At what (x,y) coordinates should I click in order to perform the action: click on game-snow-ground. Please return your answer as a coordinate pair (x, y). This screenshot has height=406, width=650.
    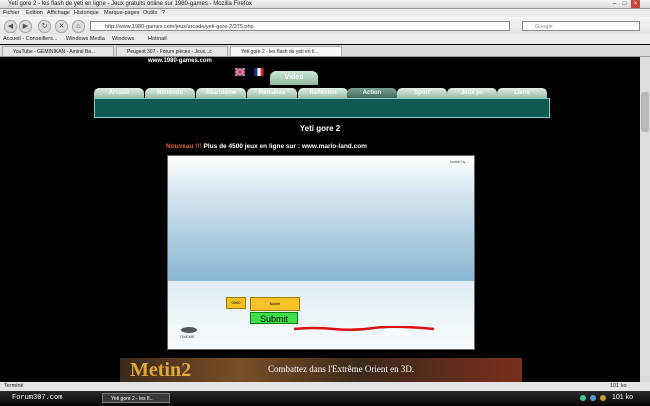
    Looking at the image, I should click on (321, 315).